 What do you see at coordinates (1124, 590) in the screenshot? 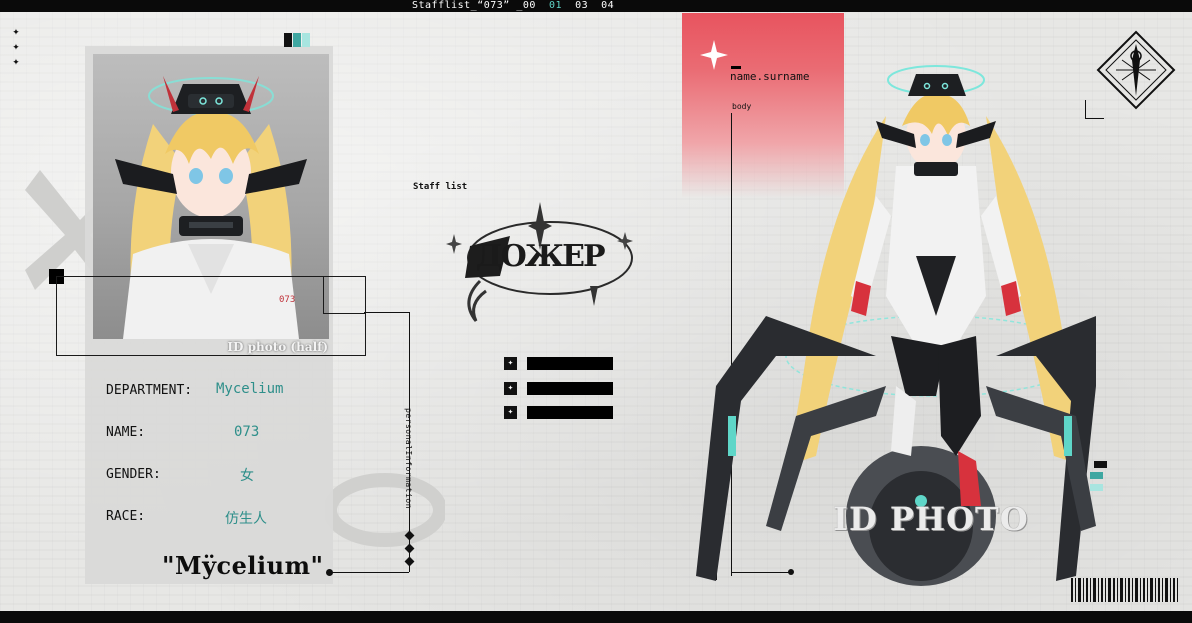
I see `barcode` at bounding box center [1124, 590].